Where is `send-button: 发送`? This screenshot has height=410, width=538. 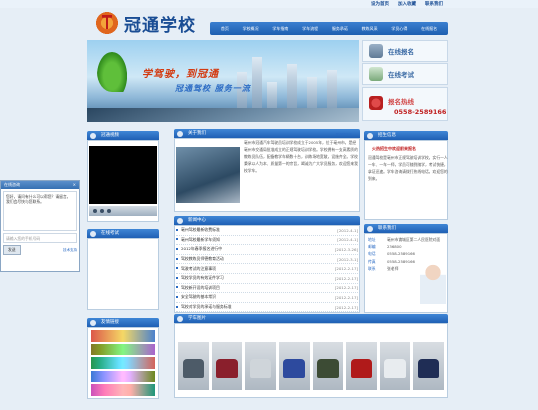
send-button: 发送 is located at coordinates (12, 250).